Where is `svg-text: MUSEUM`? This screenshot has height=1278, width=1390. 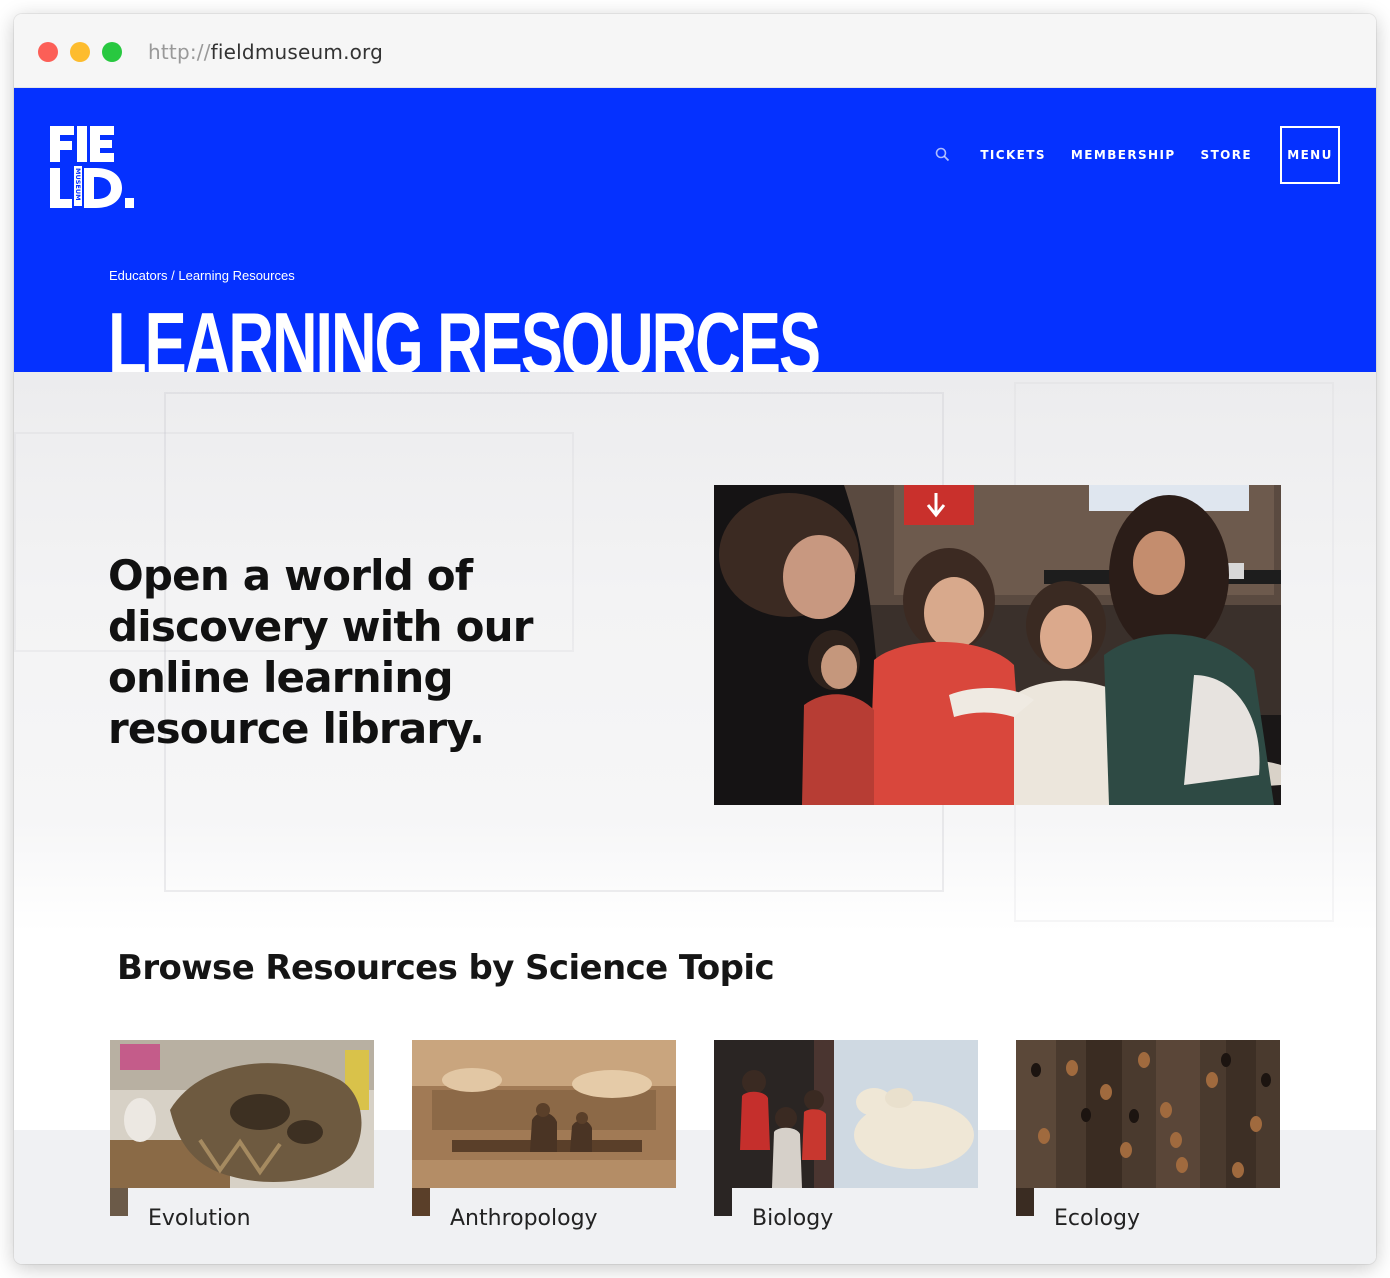
svg-text: MUSEUM is located at coordinates (78, 184).